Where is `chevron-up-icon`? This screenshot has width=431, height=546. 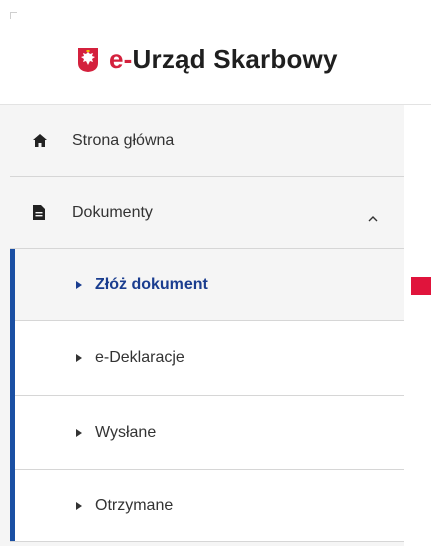
chevron-up-icon is located at coordinates (373, 218).